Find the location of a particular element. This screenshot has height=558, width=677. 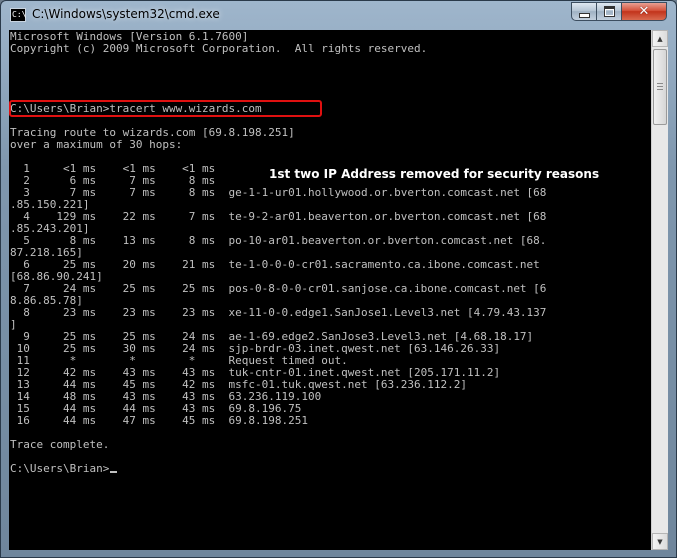

close-icon: ✕ is located at coordinates (644, 11).